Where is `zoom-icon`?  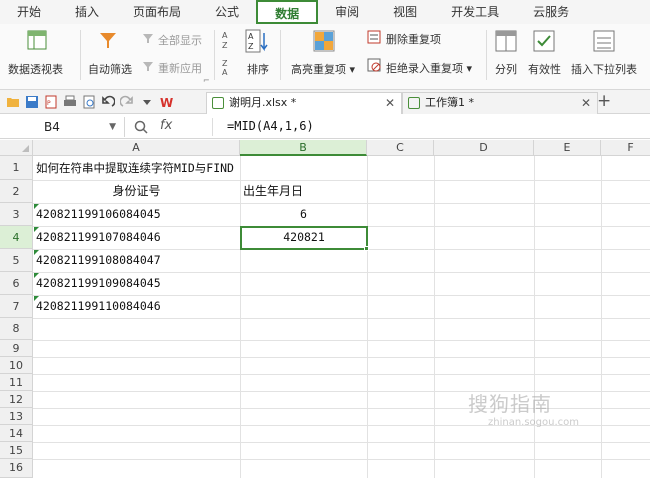 zoom-icon is located at coordinates (141, 127).